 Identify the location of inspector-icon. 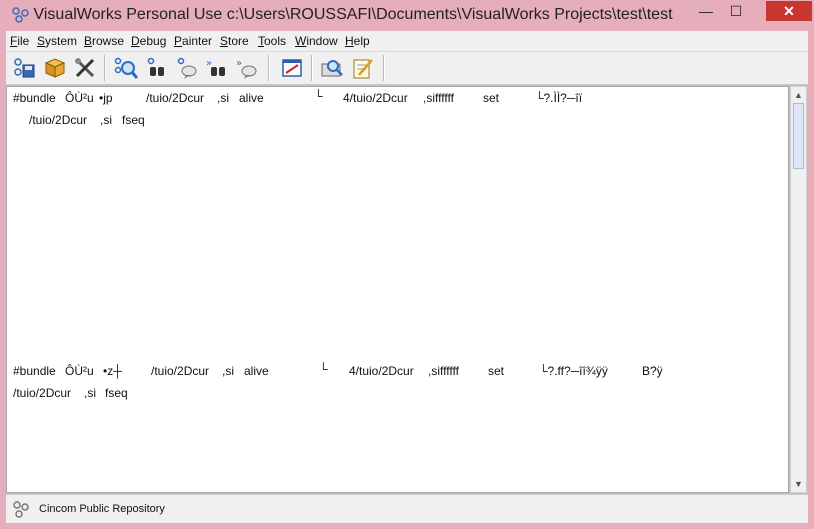
(332, 68).